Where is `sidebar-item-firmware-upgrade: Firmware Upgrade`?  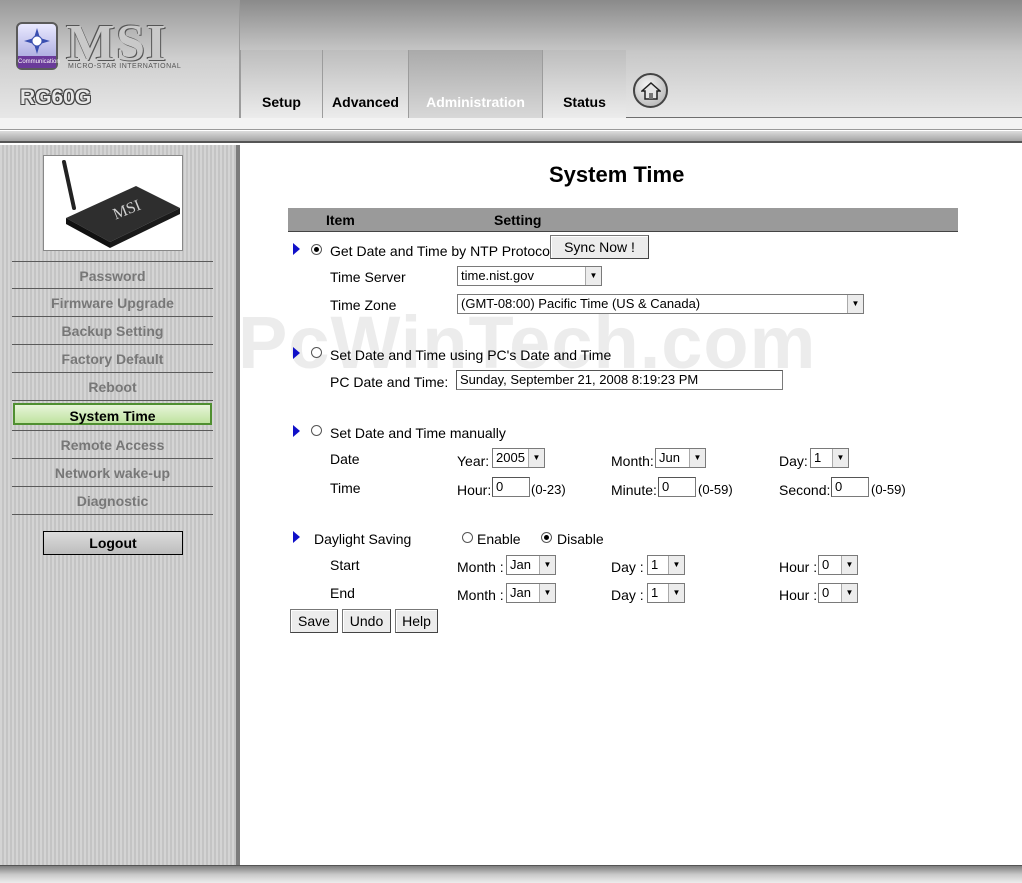
sidebar-item-firmware-upgrade: Firmware Upgrade is located at coordinates (112, 303).